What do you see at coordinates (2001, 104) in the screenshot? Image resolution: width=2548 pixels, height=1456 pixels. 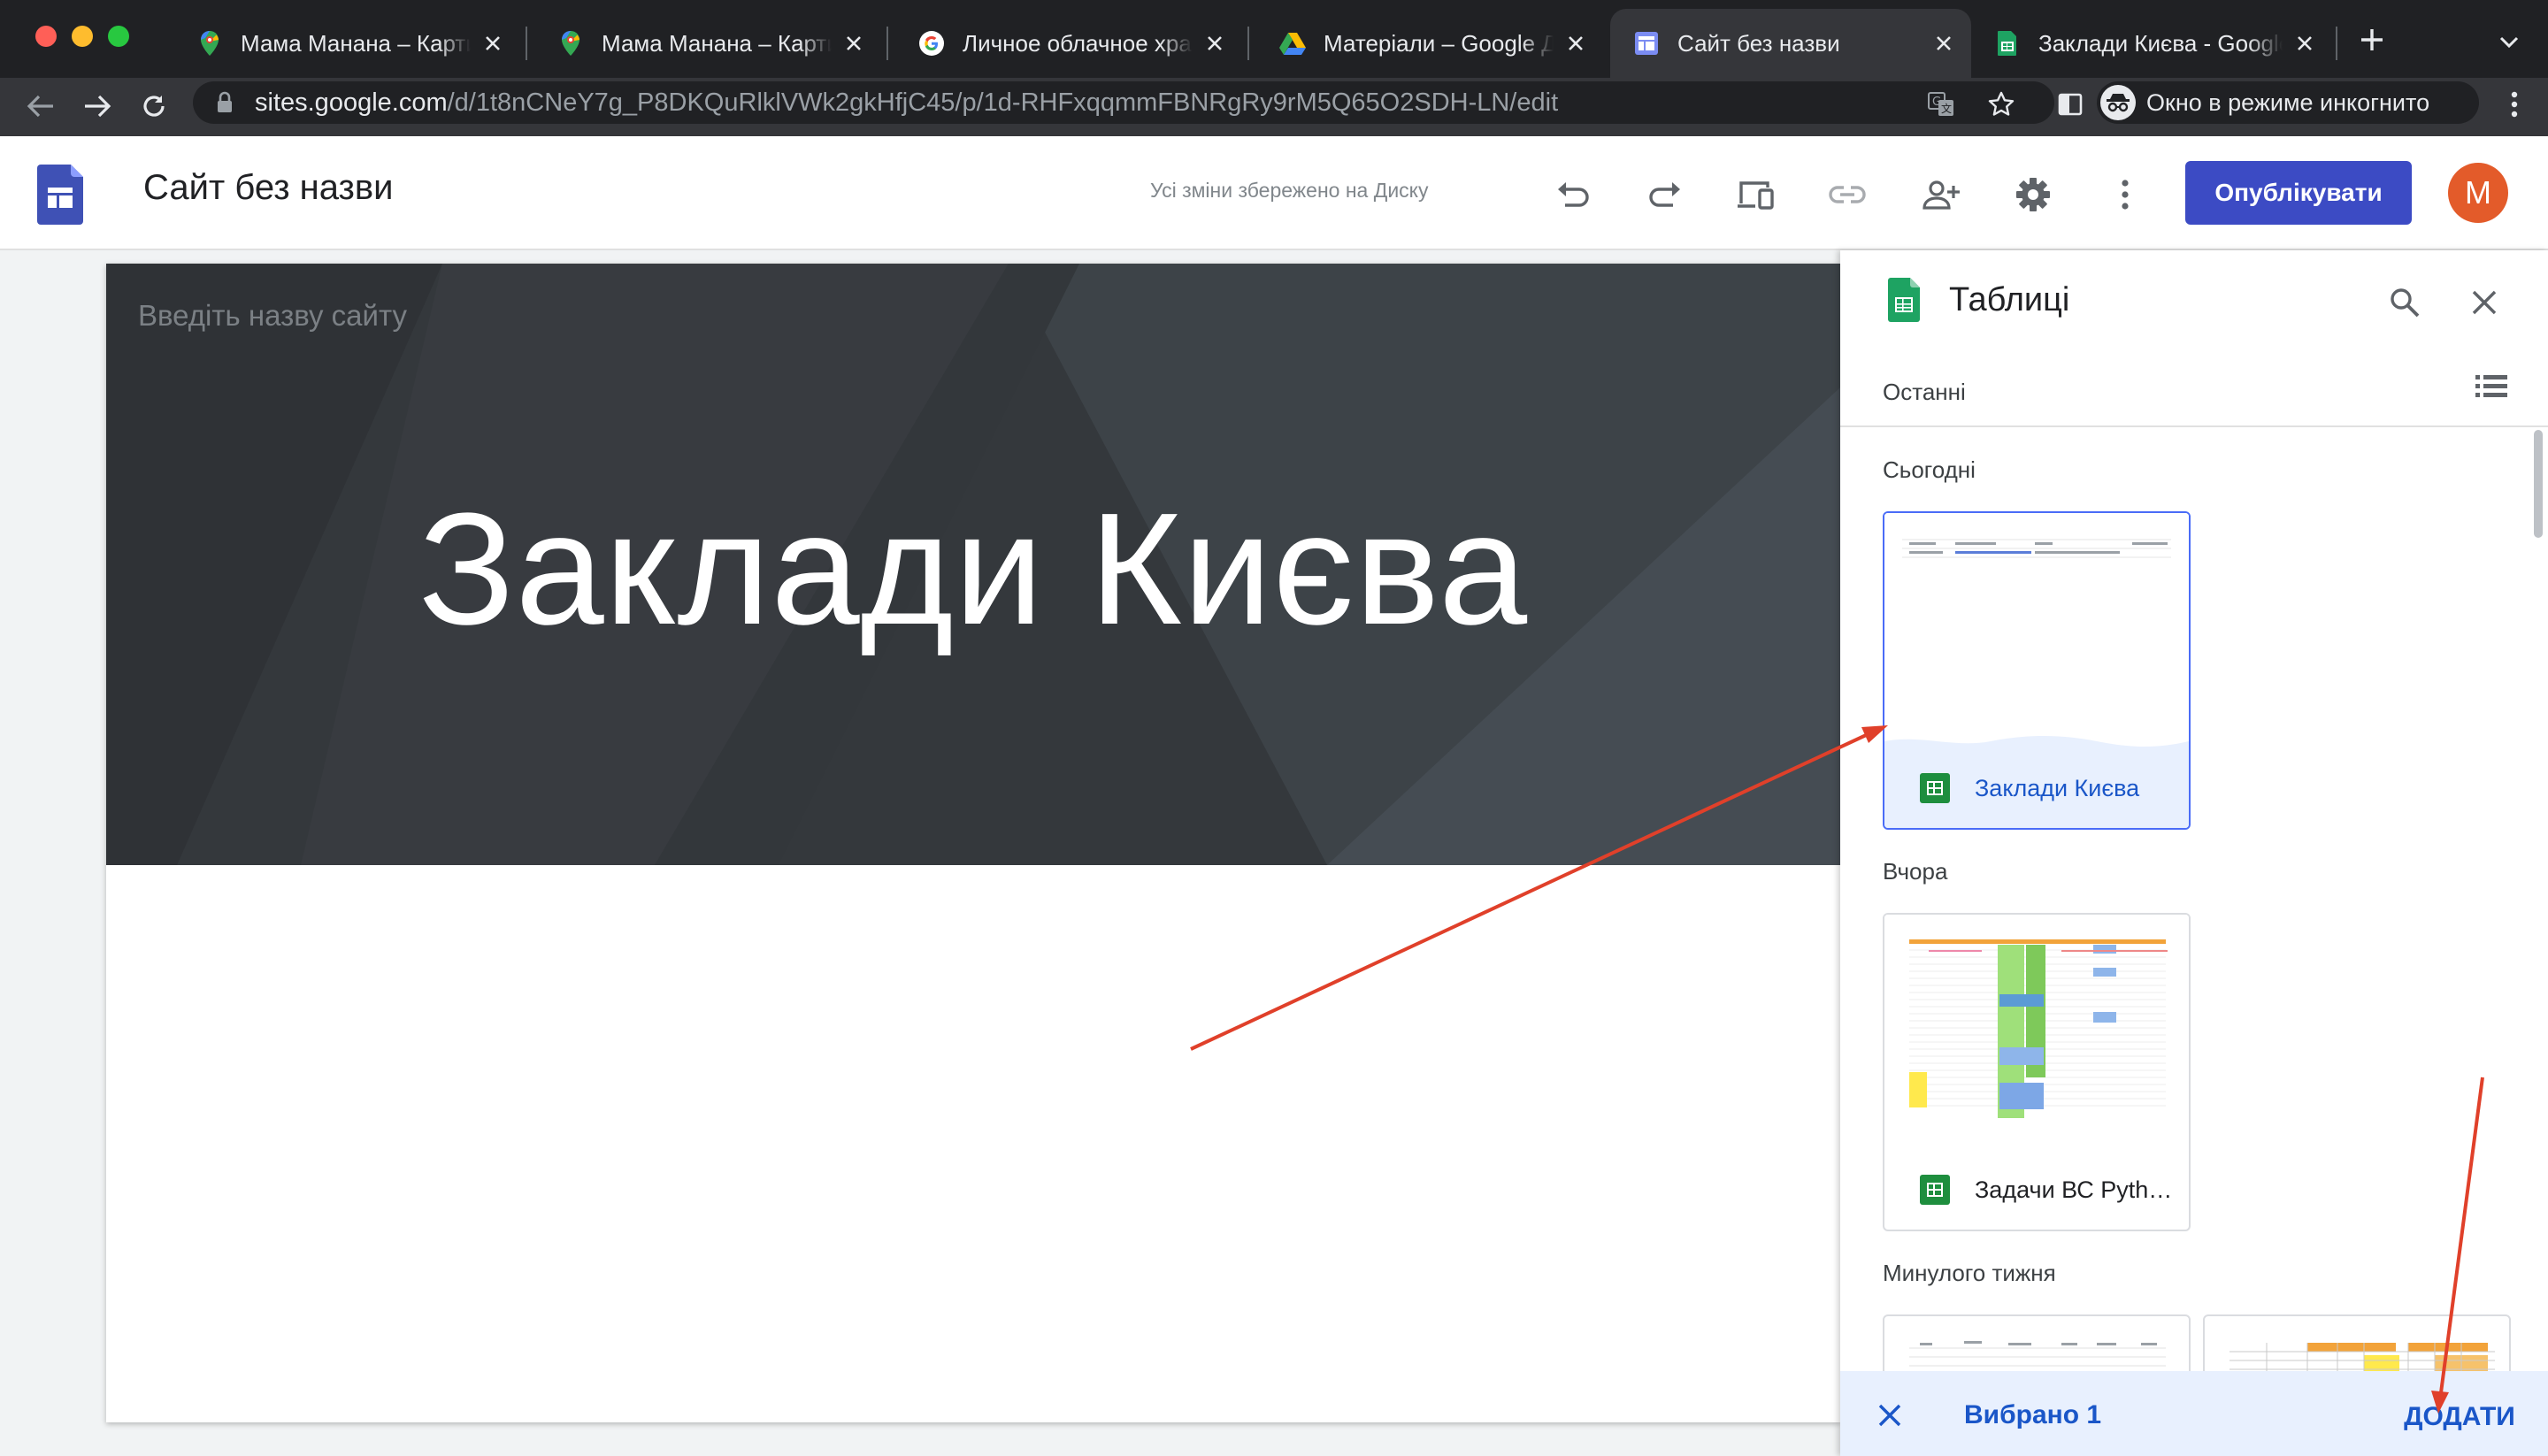 I see `bookmark-star-icon` at bounding box center [2001, 104].